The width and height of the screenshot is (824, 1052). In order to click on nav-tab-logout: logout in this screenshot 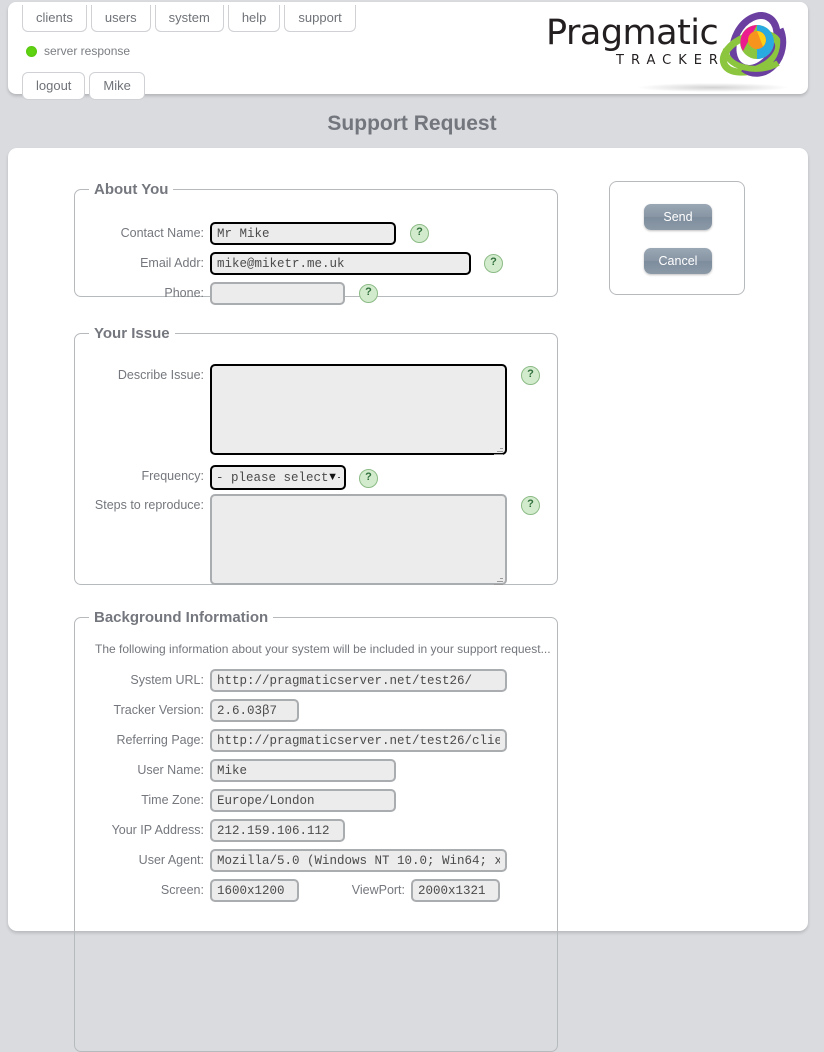, I will do `click(54, 86)`.